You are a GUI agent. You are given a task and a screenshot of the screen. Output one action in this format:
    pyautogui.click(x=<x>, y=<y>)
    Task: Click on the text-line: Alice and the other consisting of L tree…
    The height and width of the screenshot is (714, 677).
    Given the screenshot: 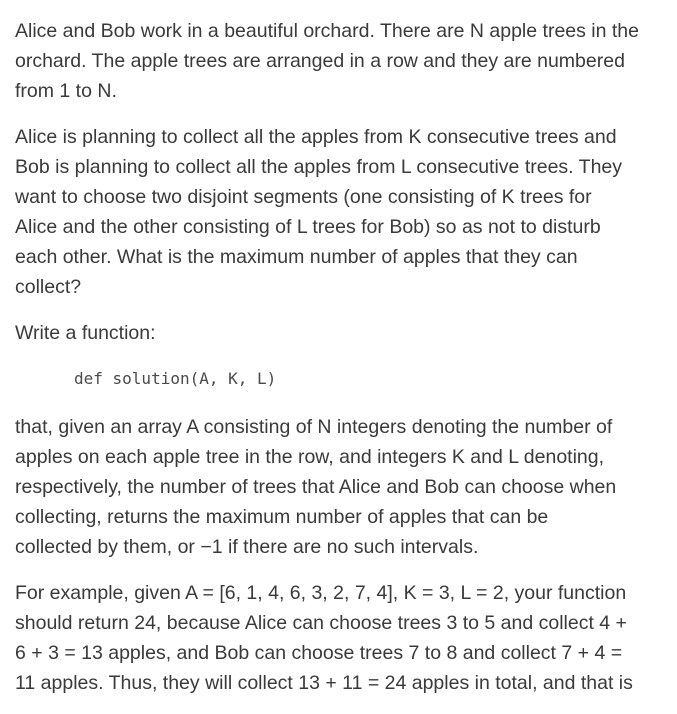 What is the action you would take?
    pyautogui.click(x=308, y=227)
    